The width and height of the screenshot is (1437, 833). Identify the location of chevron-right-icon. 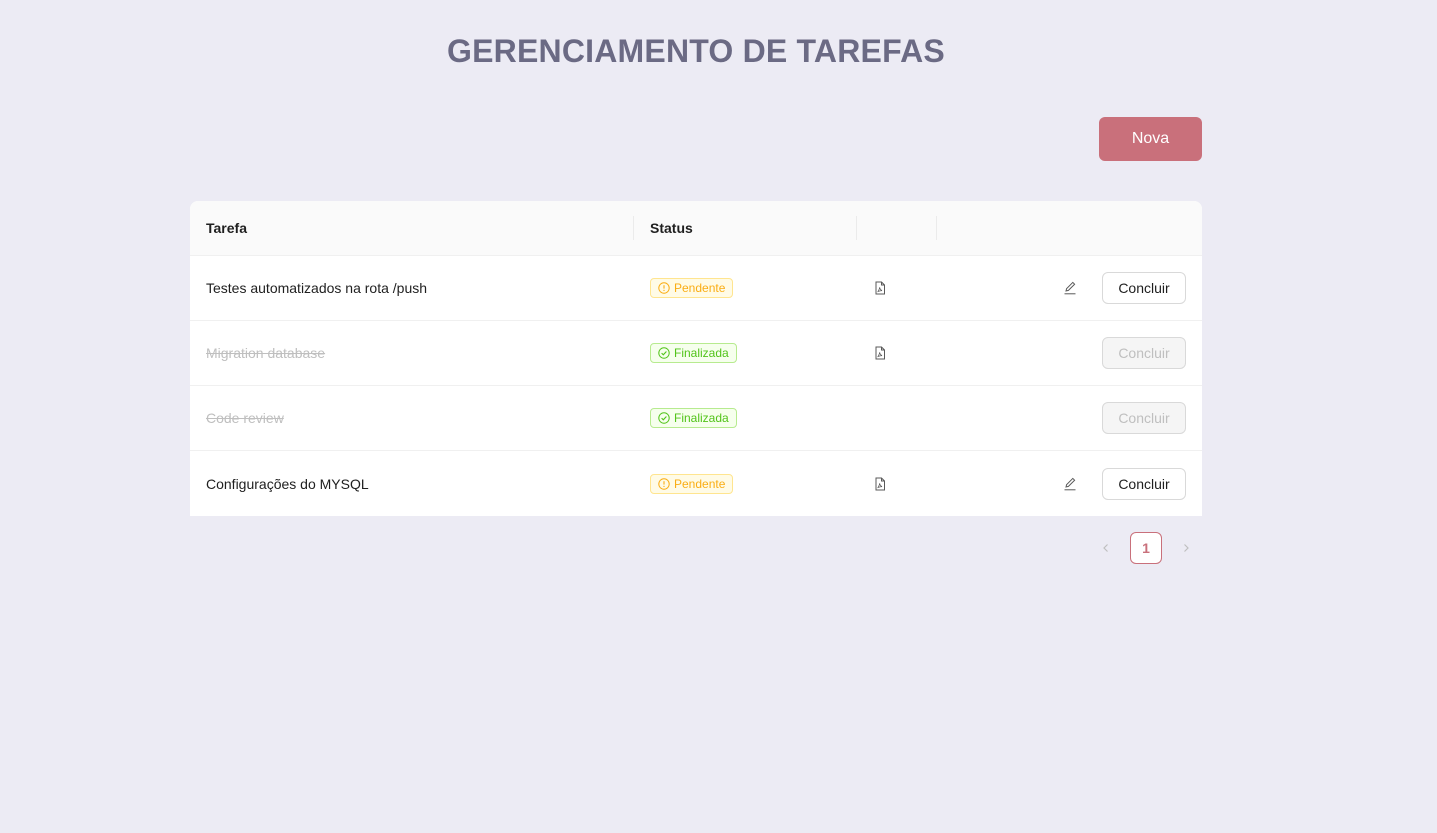
(1186, 548).